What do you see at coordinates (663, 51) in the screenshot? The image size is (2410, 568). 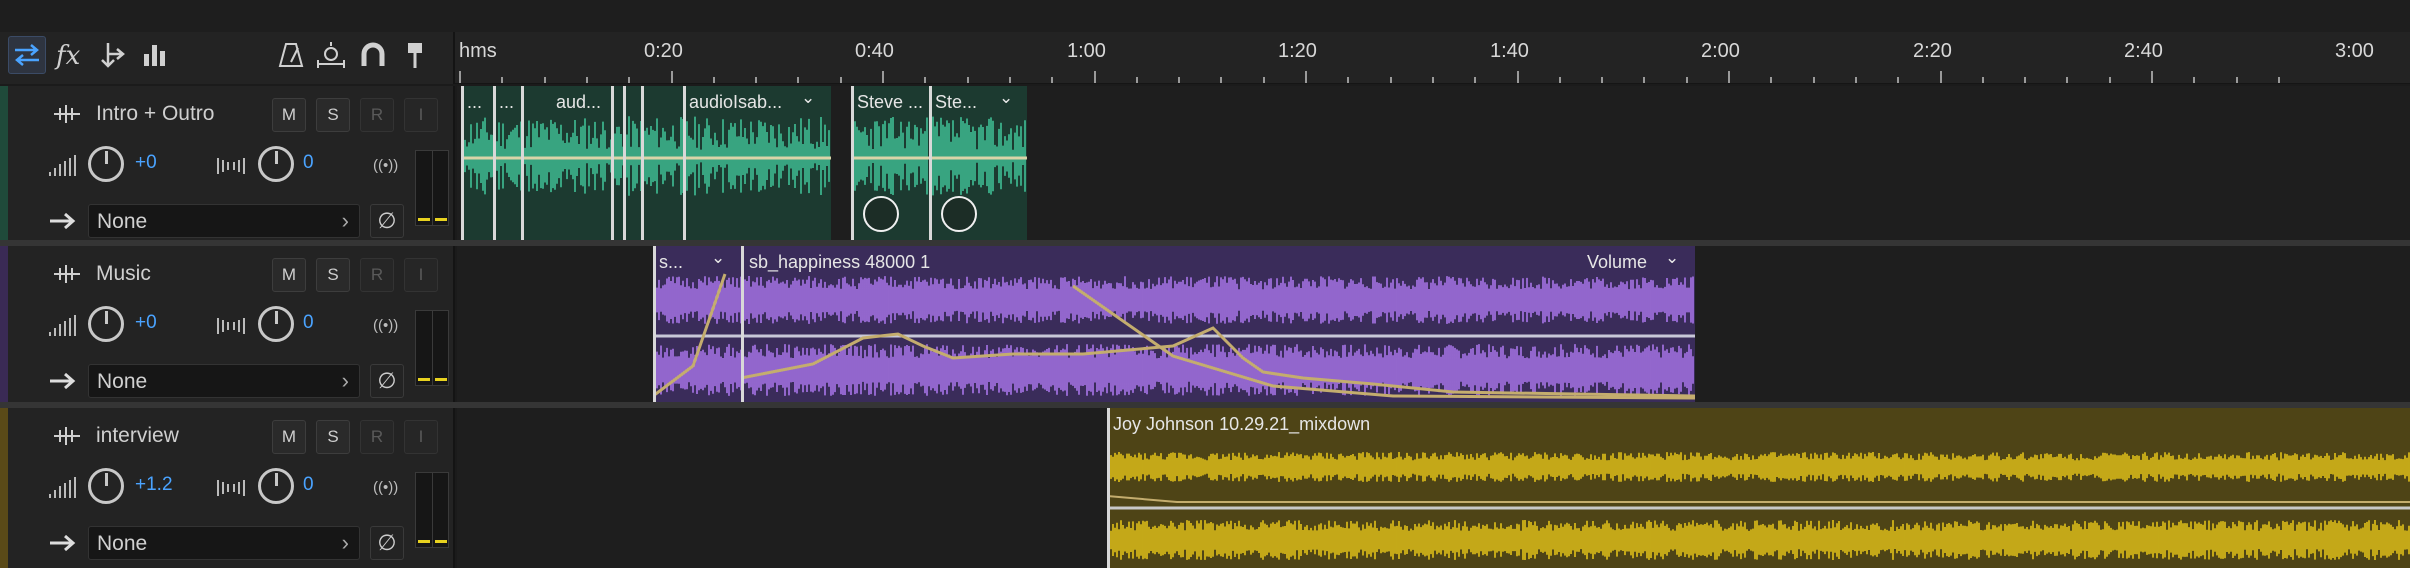 I see `ruler-label: 0:20` at bounding box center [663, 51].